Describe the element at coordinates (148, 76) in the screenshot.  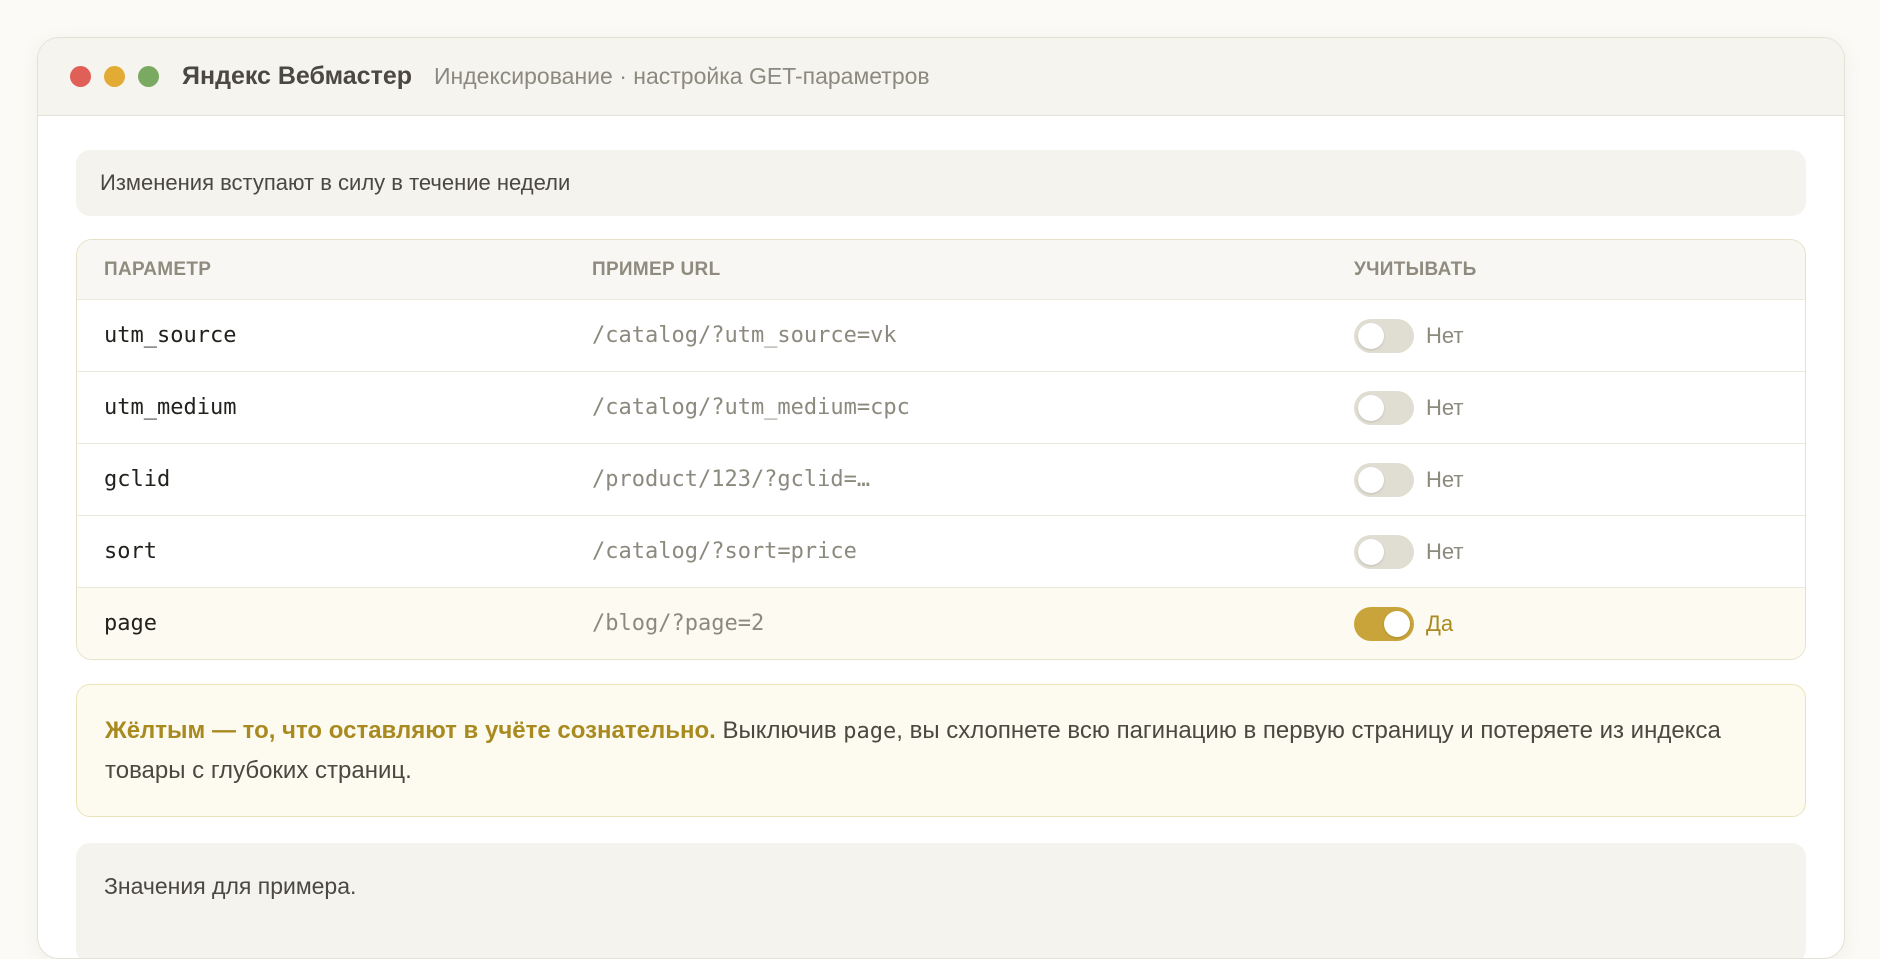
I see `maximize-window-dot` at that location.